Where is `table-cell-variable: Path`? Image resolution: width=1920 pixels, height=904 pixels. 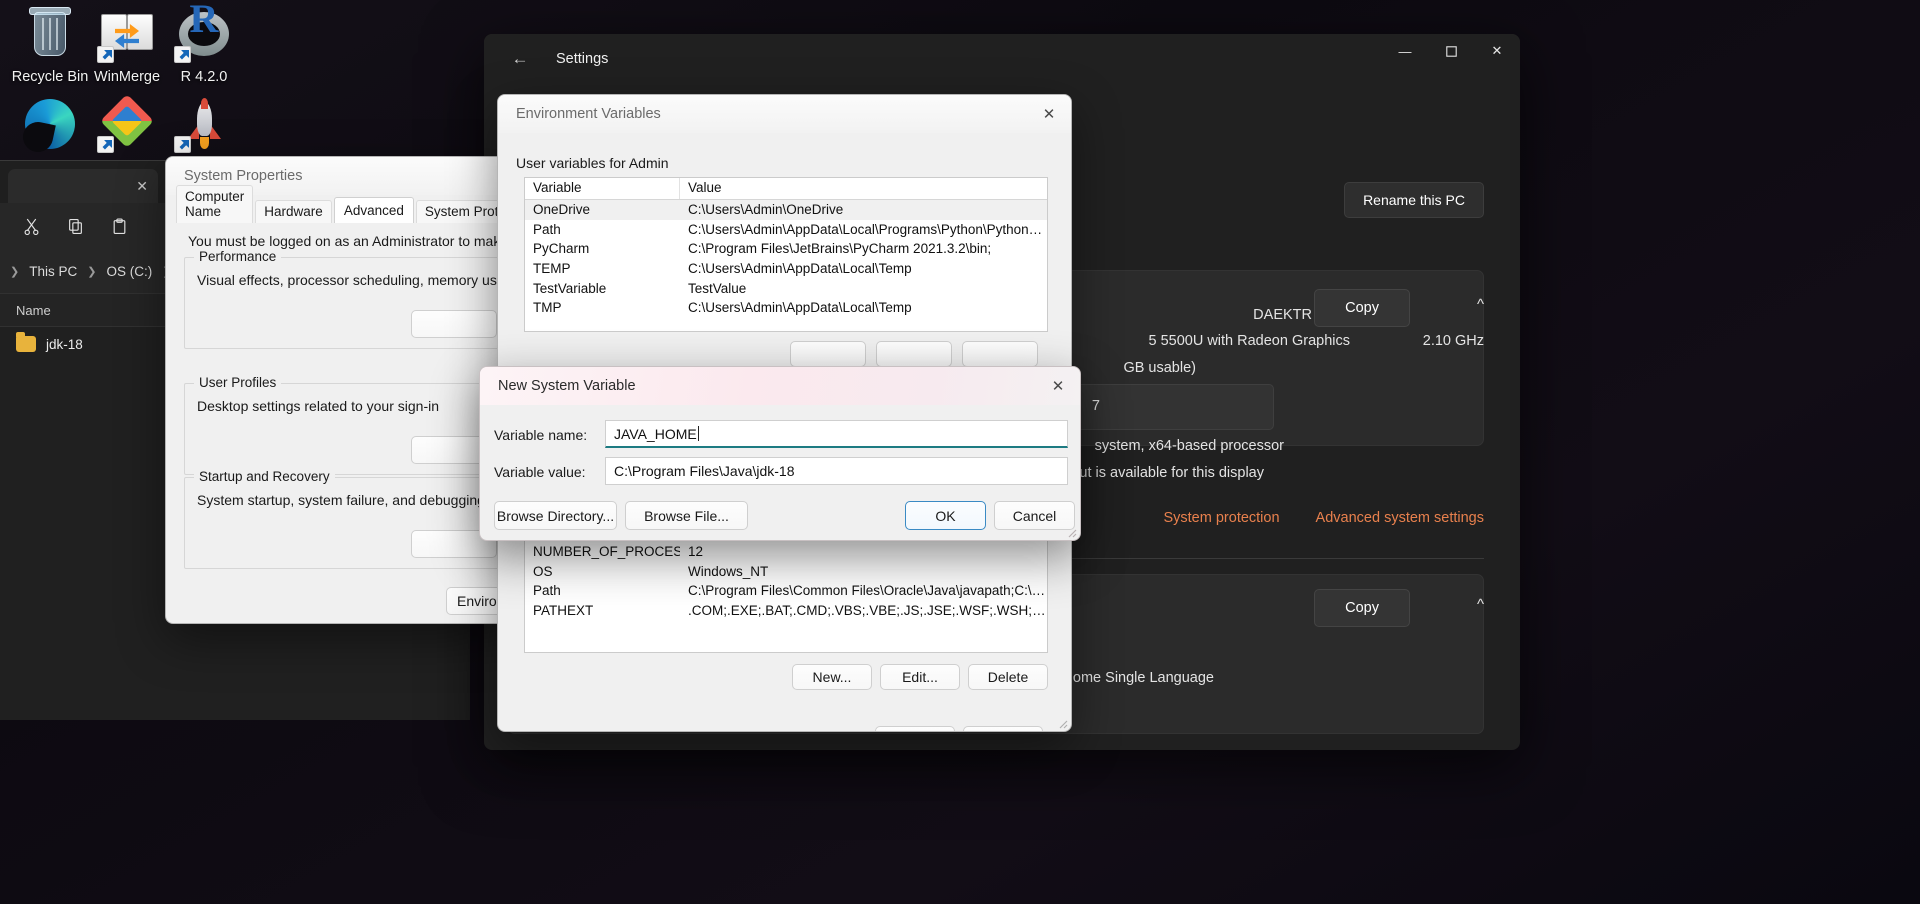 table-cell-variable: Path is located at coordinates (547, 229).